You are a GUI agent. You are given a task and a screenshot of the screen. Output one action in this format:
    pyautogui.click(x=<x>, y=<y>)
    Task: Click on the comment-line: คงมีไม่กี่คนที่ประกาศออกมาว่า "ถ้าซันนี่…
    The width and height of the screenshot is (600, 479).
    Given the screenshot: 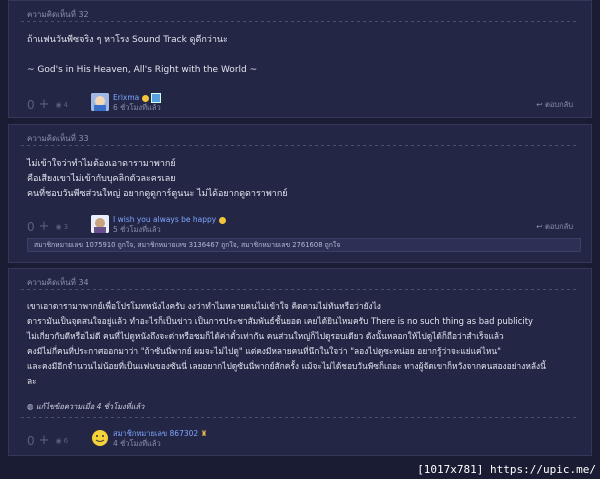 What is the action you would take?
    pyautogui.click(x=264, y=351)
    